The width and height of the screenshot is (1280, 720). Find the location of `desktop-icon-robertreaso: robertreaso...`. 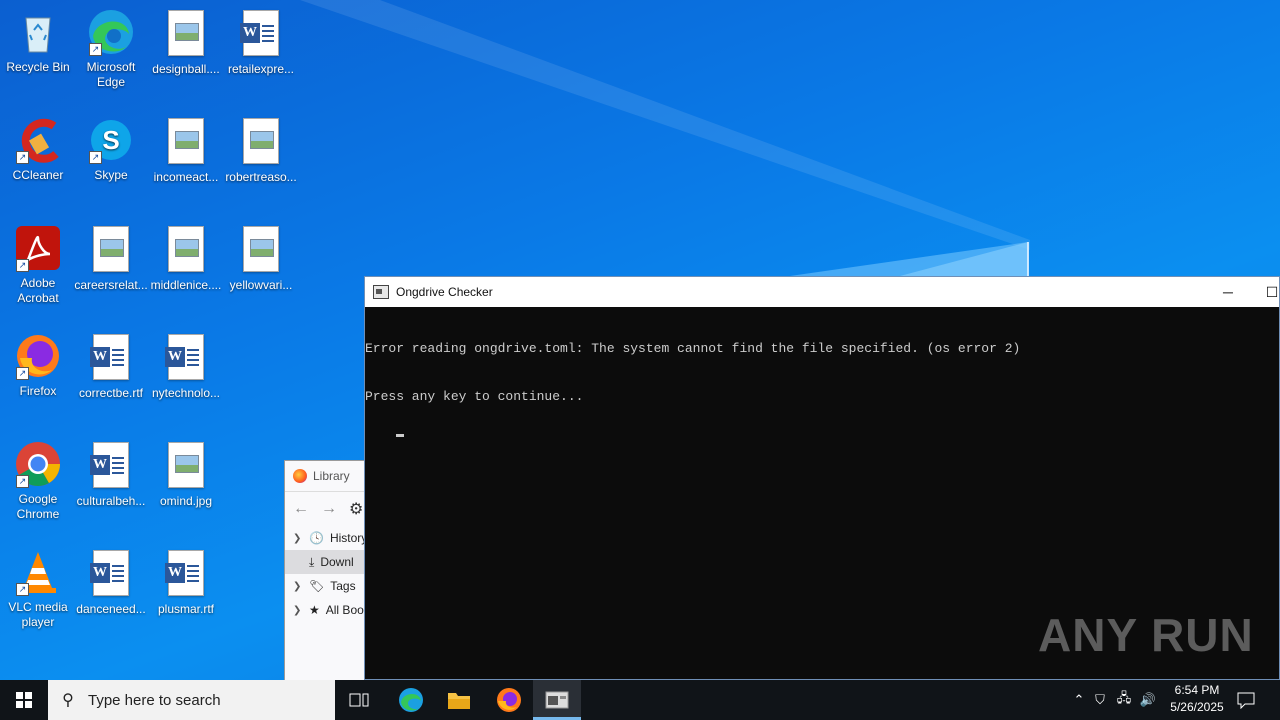

desktop-icon-robertreaso: robertreaso... is located at coordinates (261, 150).